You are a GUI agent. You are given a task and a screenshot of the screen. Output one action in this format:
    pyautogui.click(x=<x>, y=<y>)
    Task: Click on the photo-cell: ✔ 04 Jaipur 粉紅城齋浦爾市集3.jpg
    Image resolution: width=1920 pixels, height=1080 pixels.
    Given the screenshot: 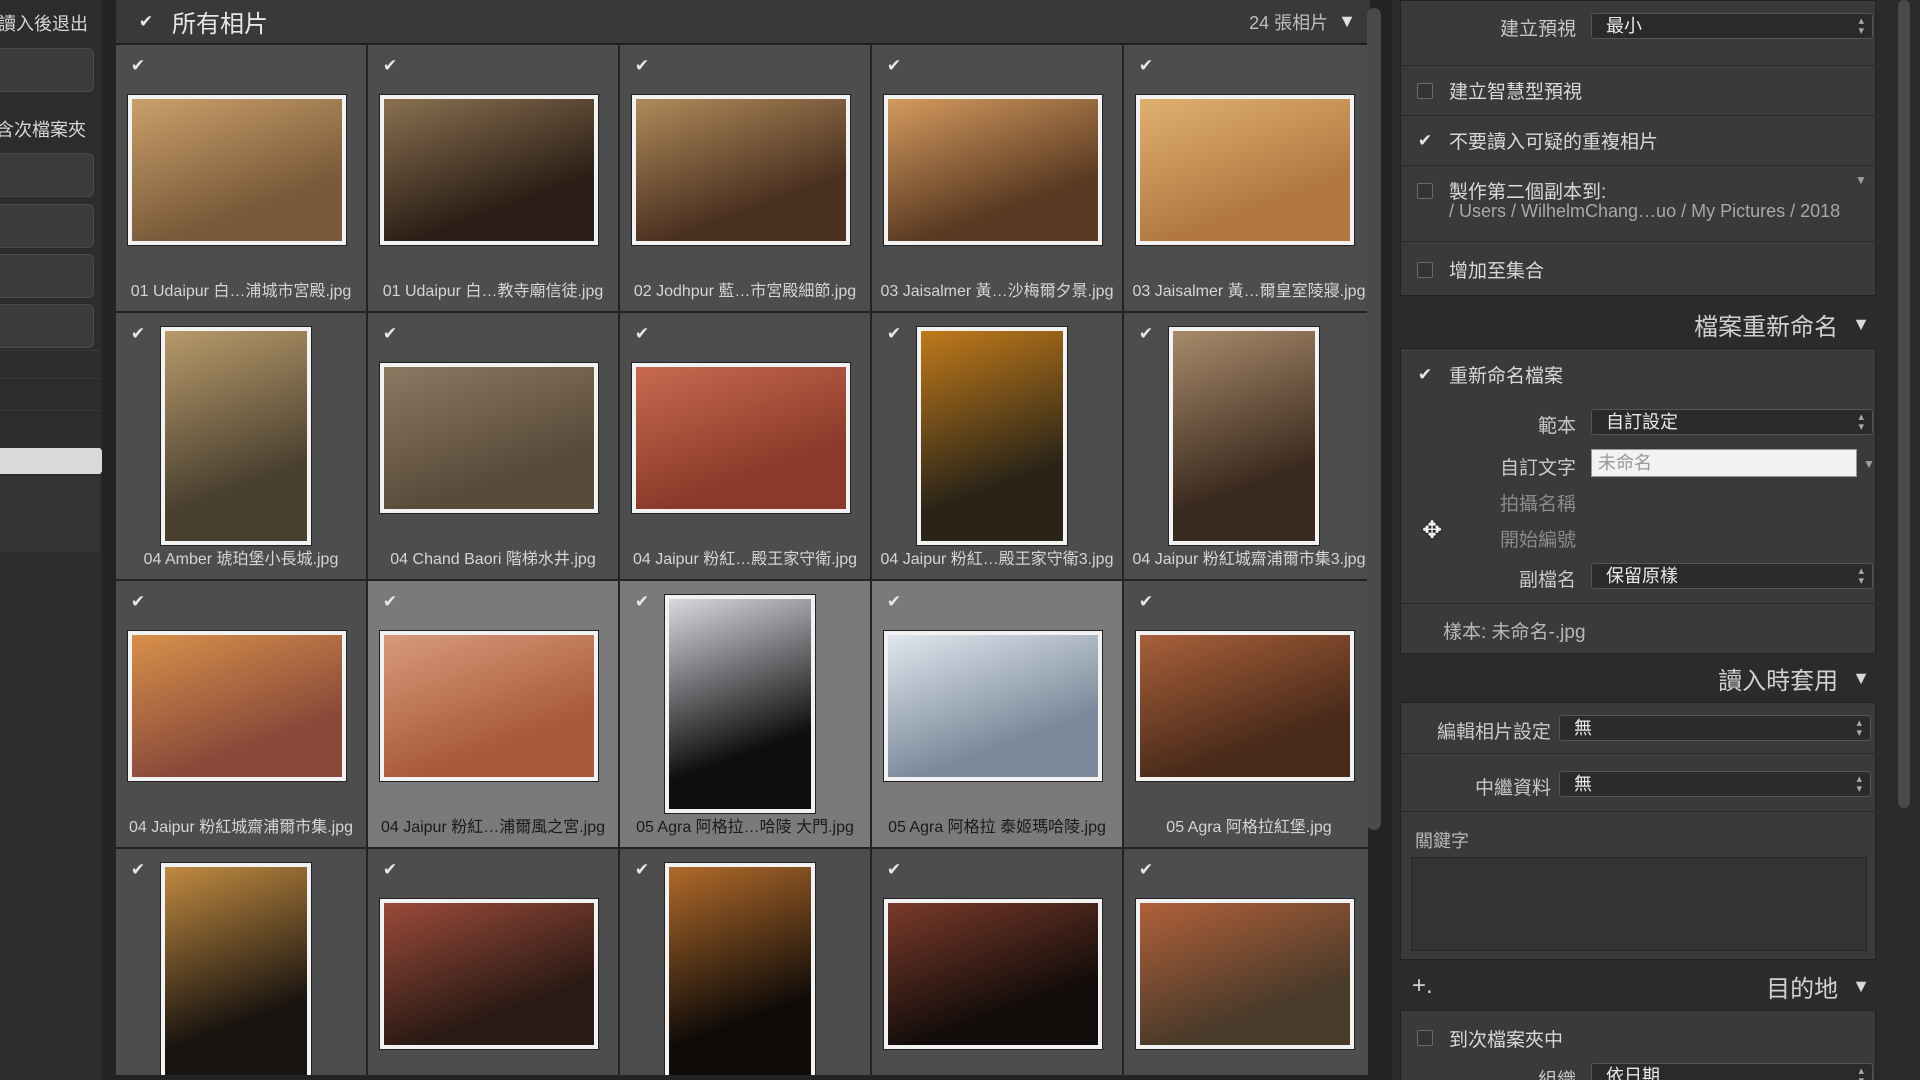 What is the action you would take?
    pyautogui.click(x=1246, y=446)
    